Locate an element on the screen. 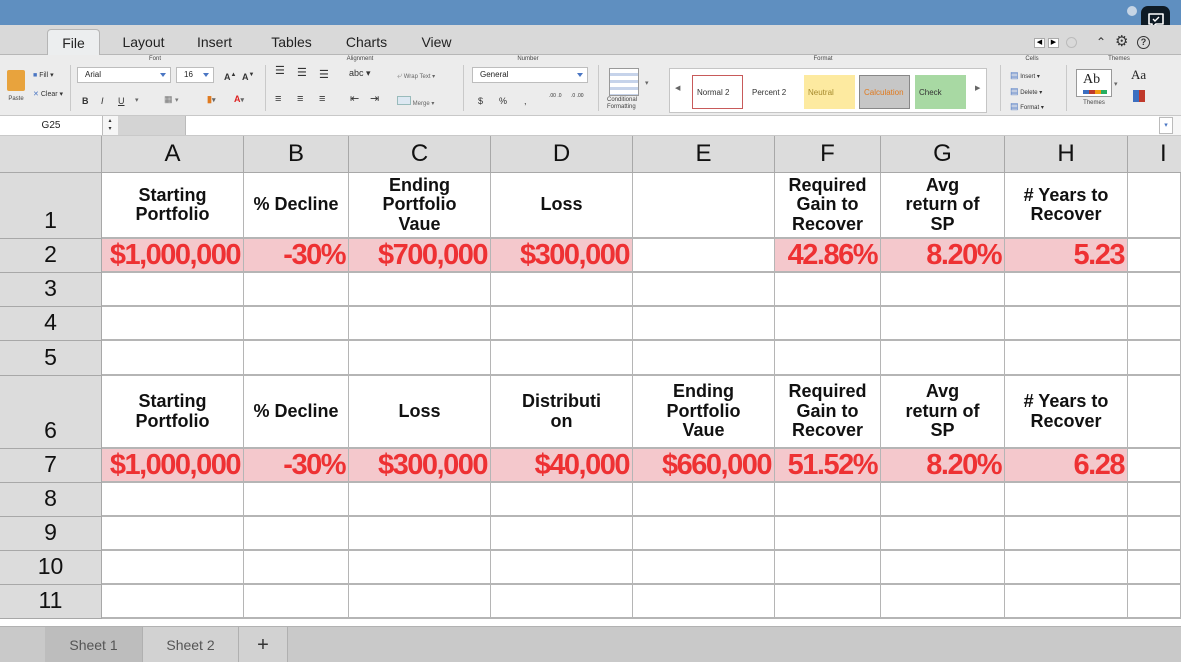 The height and width of the screenshot is (662, 1181). cell-i10 is located at coordinates (1154, 568).